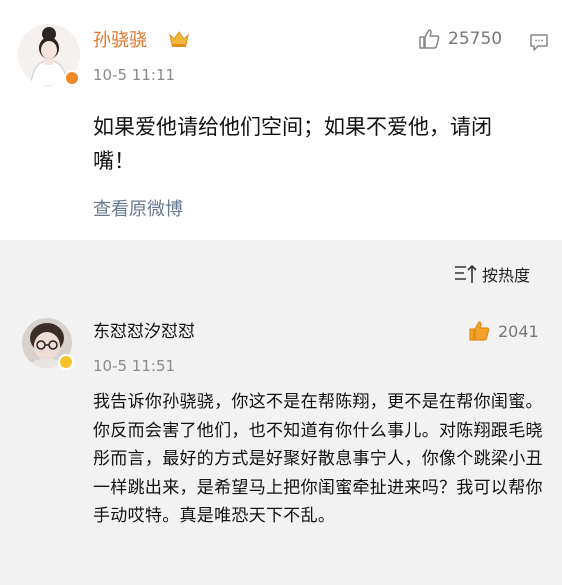  What do you see at coordinates (506, 275) in the screenshot?
I see `sort-label: 按热度` at bounding box center [506, 275].